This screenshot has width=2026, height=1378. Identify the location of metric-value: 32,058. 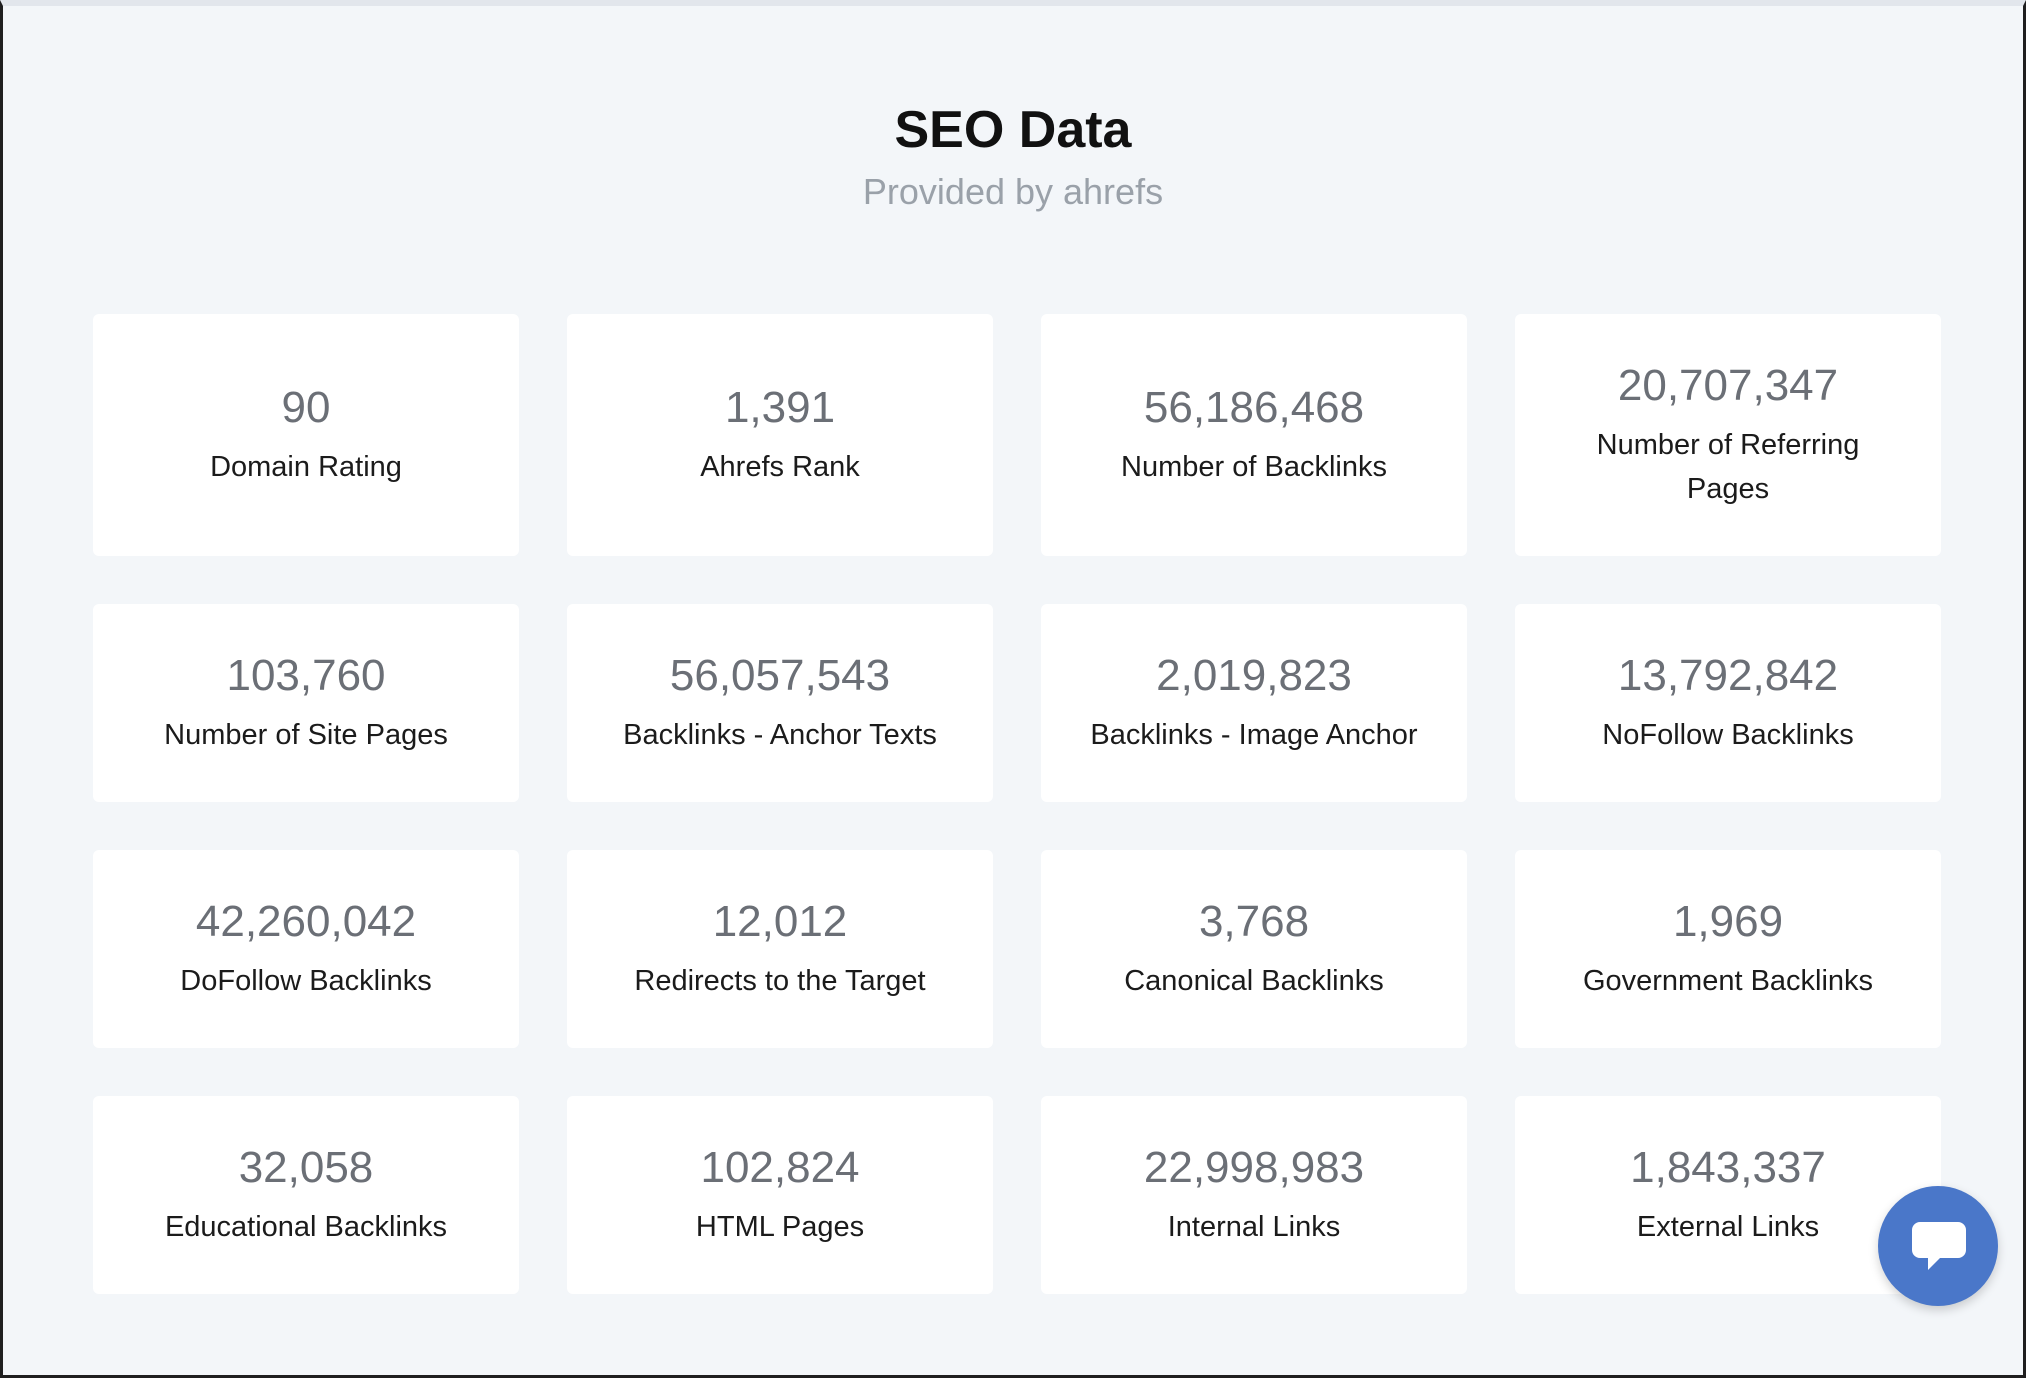
(306, 1167).